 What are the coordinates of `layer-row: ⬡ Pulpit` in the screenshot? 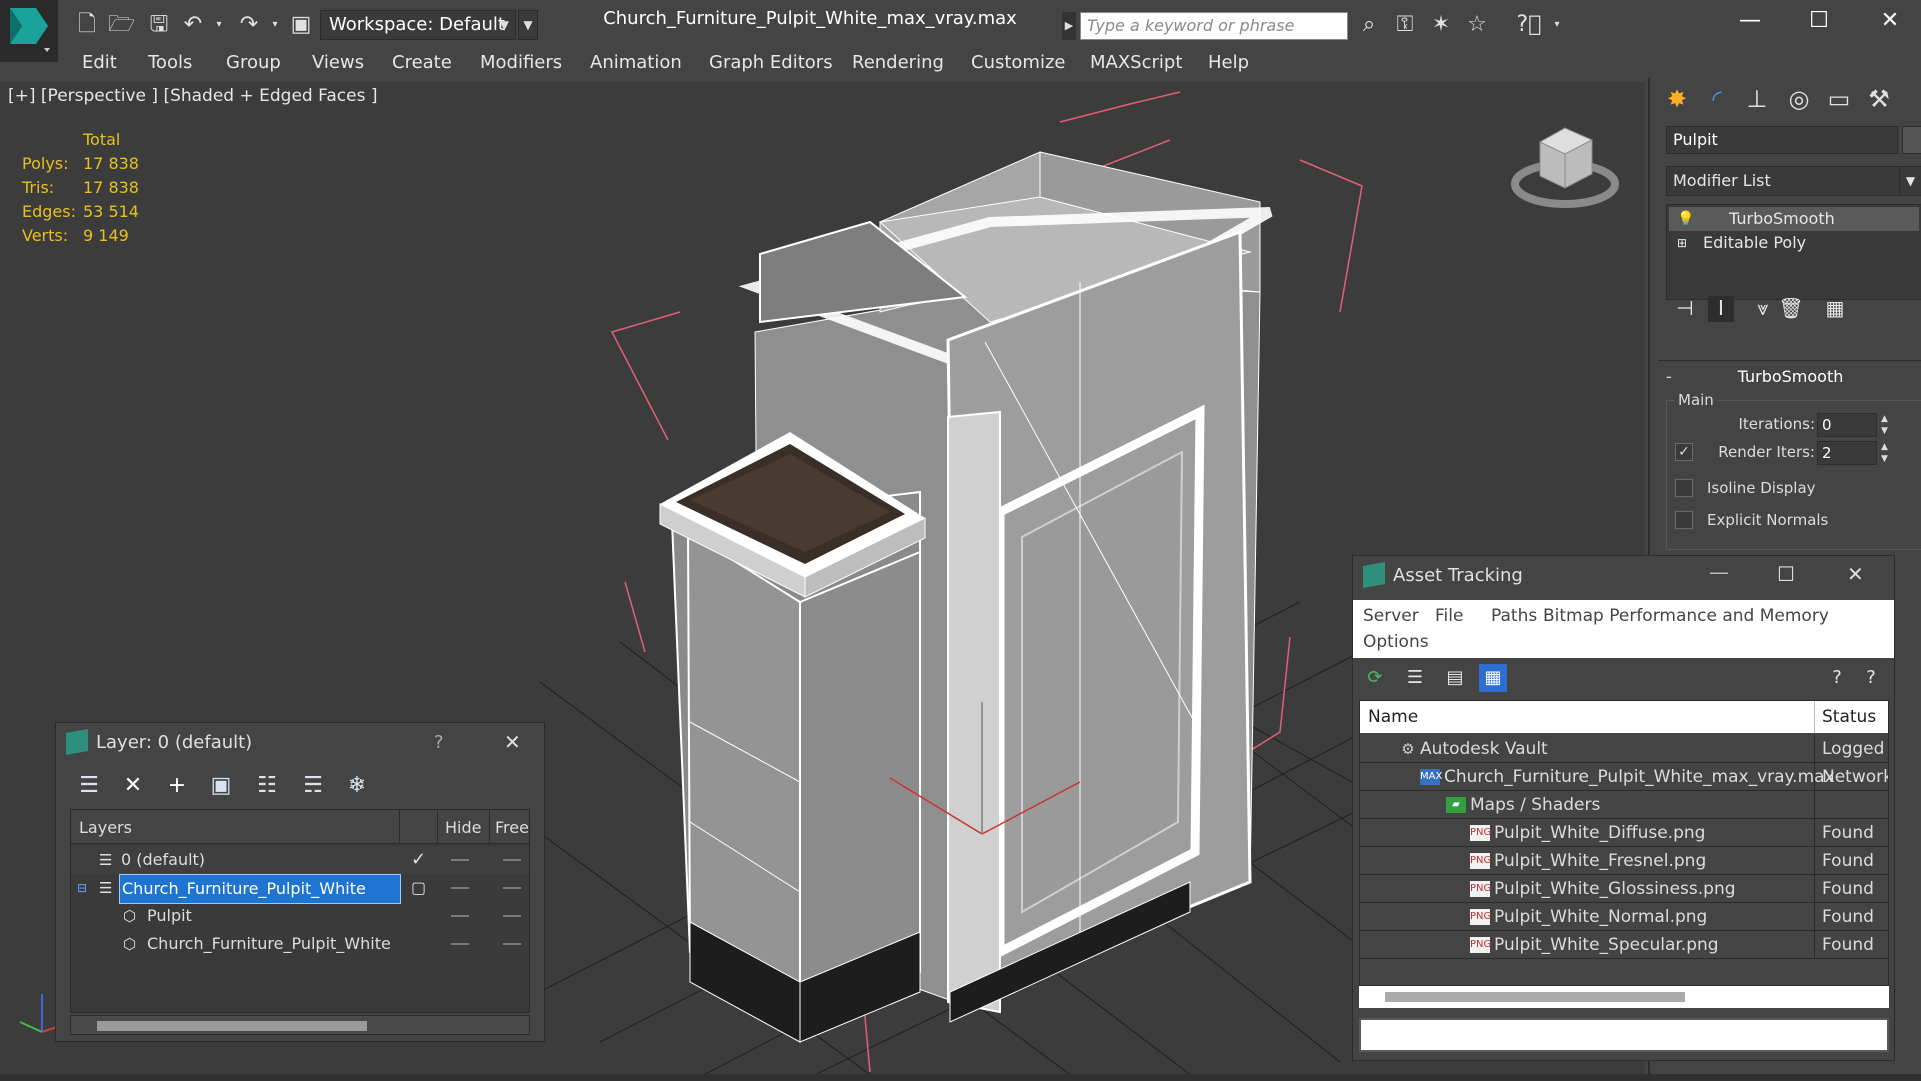 It's located at (300, 916).